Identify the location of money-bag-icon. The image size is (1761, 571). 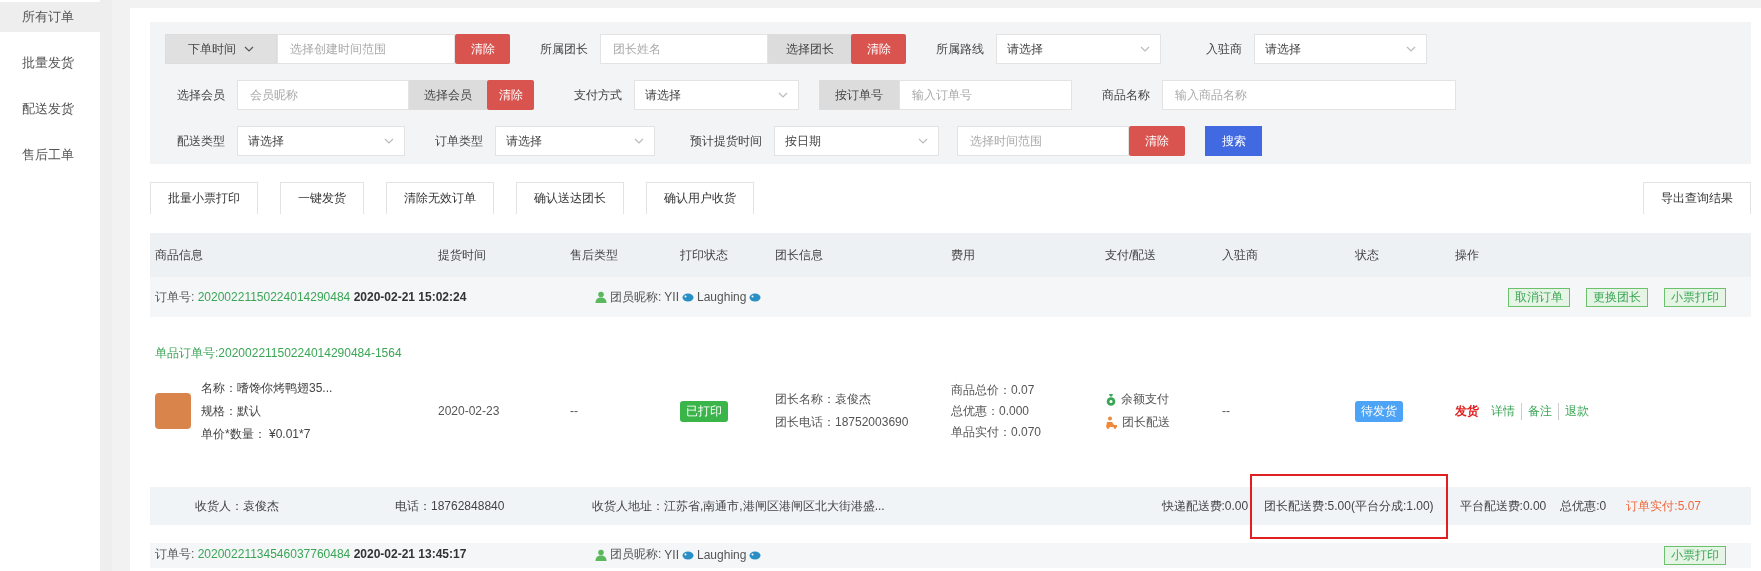
(1111, 399).